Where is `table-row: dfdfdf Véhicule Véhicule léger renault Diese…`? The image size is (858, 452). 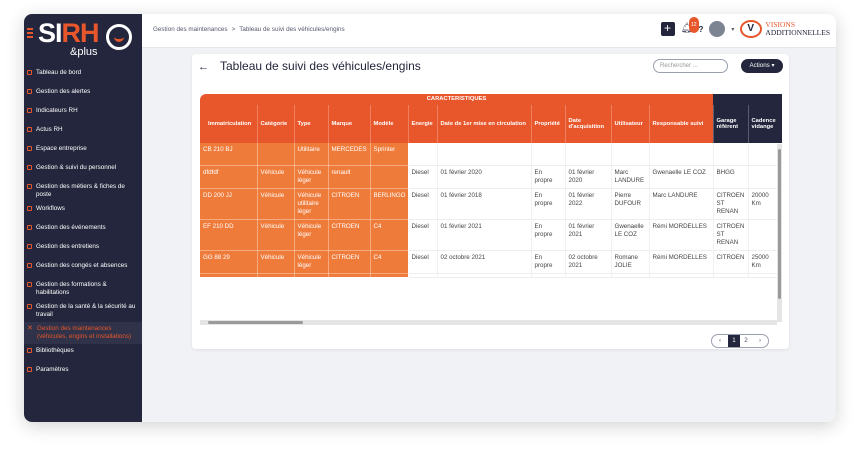 table-row: dfdfdf Véhicule Véhicule léger renault Diese… is located at coordinates (491, 177).